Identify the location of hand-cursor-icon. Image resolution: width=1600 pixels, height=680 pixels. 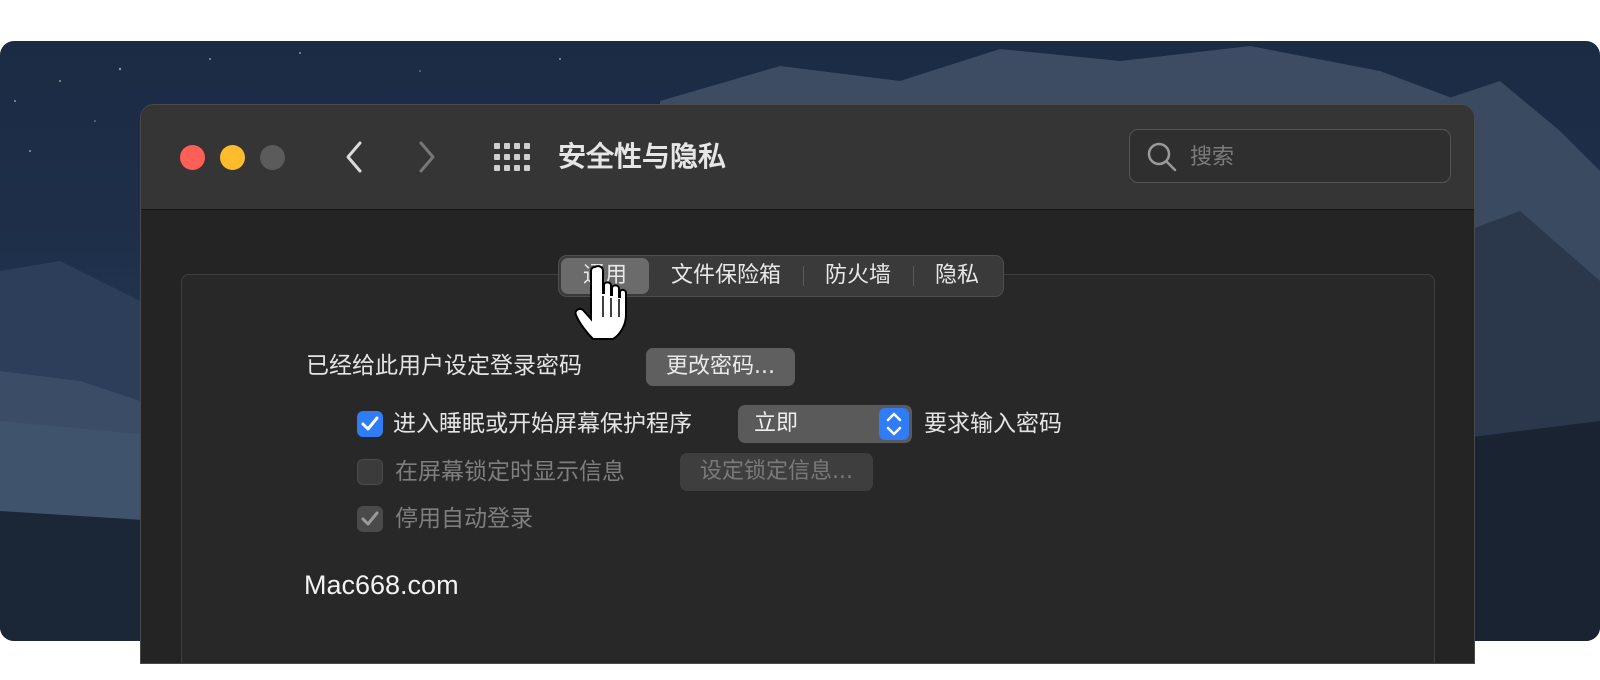
(600, 302).